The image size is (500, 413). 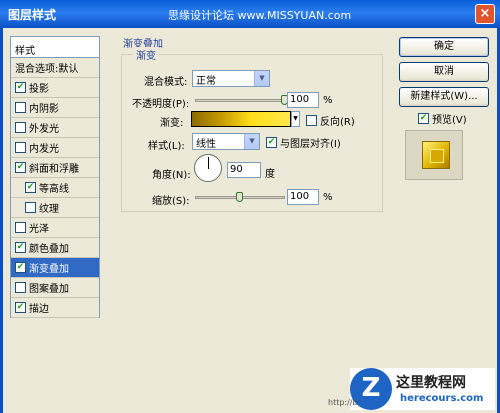 I want to click on reverse-checkbox: 反向(R), so click(x=330, y=120).